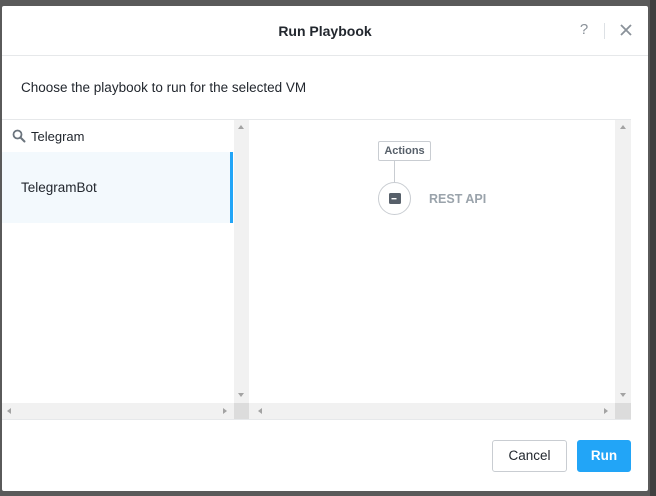 The width and height of the screenshot is (656, 496). I want to click on run-button: Run, so click(604, 456).